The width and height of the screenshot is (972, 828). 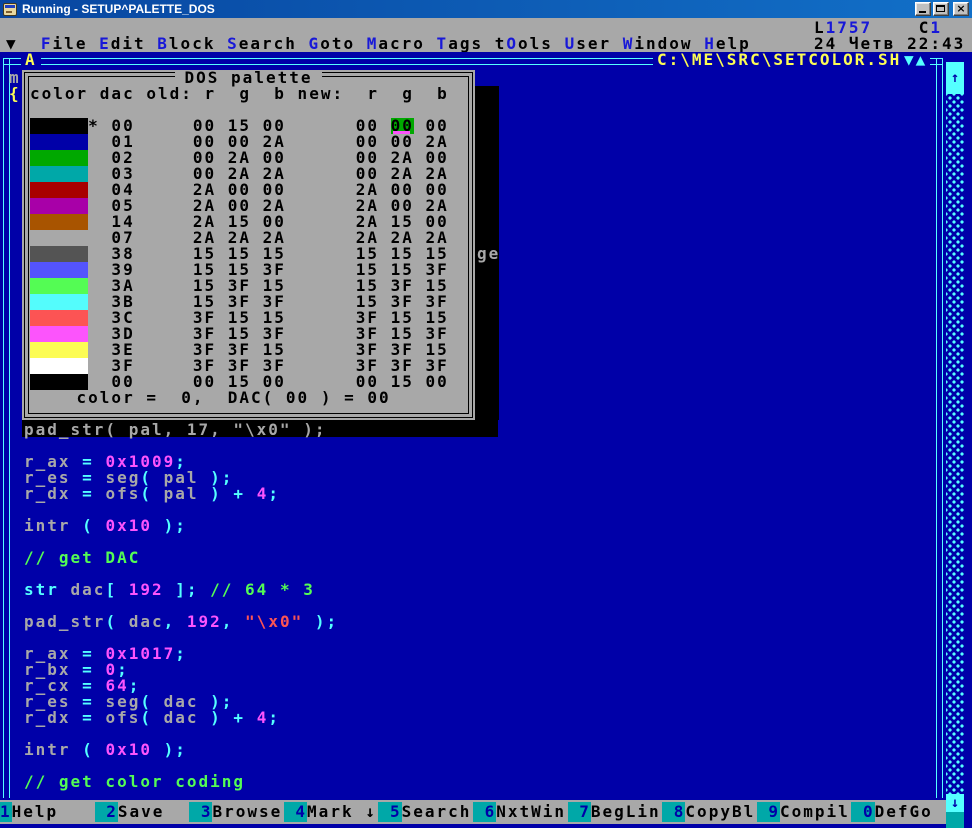 What do you see at coordinates (169, 589) in the screenshot?
I see `code-line: str dac[ 192 ]; // 64 * 3` at bounding box center [169, 589].